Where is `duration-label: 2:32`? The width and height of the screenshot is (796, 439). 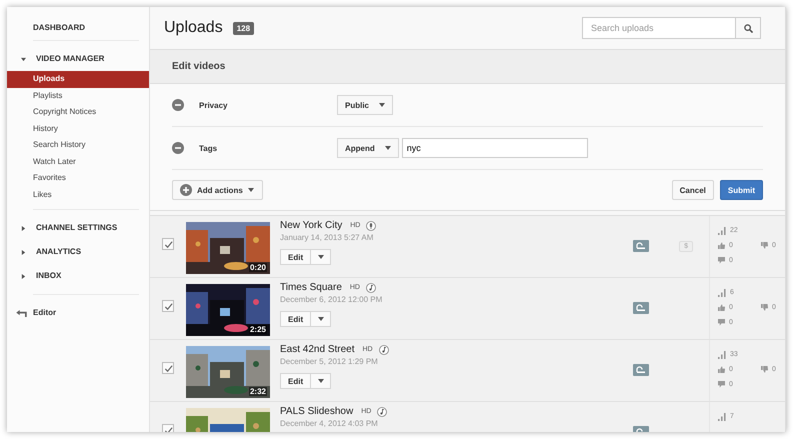 duration-label: 2:32 is located at coordinates (257, 391).